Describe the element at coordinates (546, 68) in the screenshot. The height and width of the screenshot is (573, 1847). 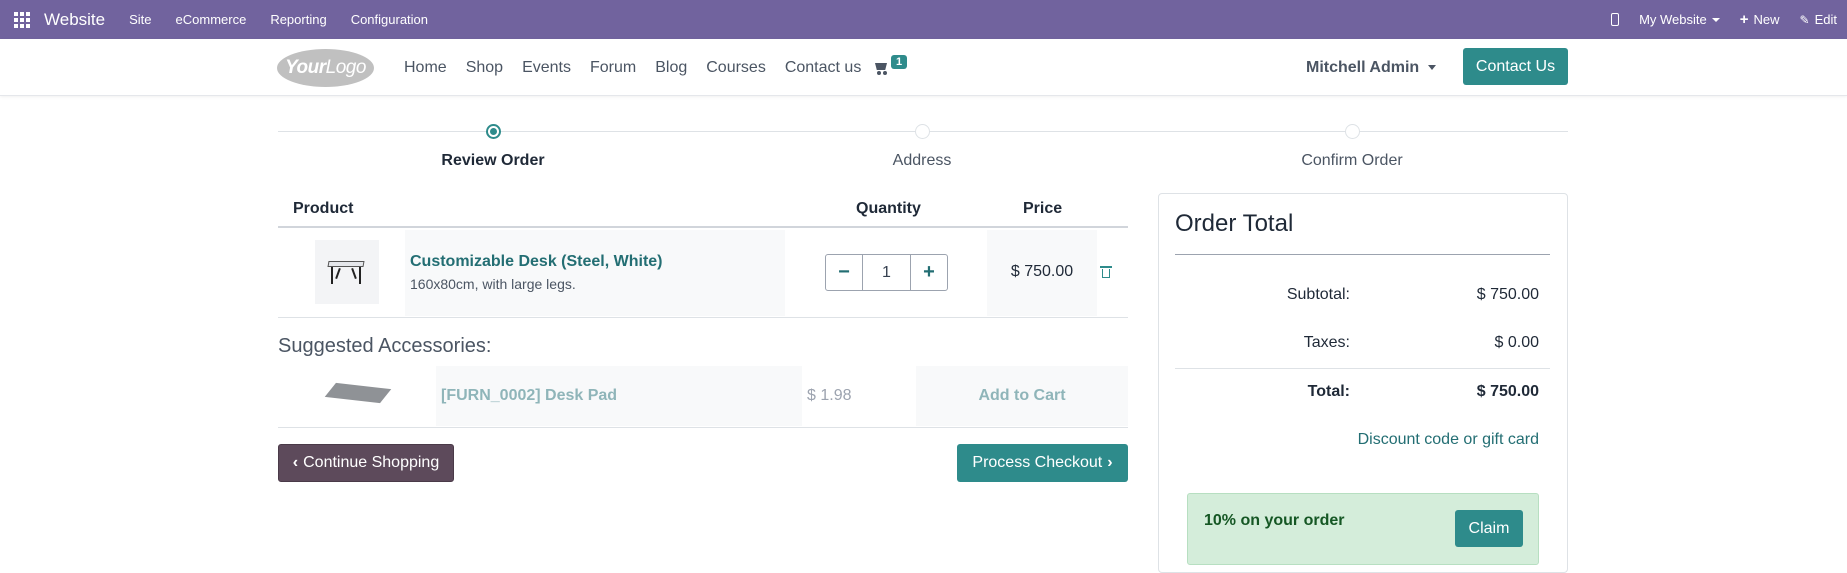
I see `nav-events: Events` at that location.